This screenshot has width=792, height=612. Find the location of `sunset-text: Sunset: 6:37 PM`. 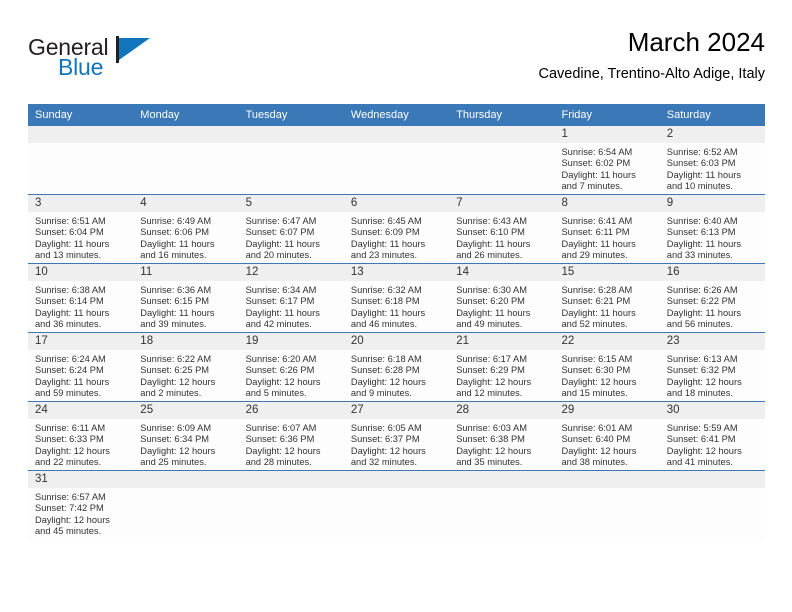

sunset-text: Sunset: 6:37 PM is located at coordinates (385, 439).